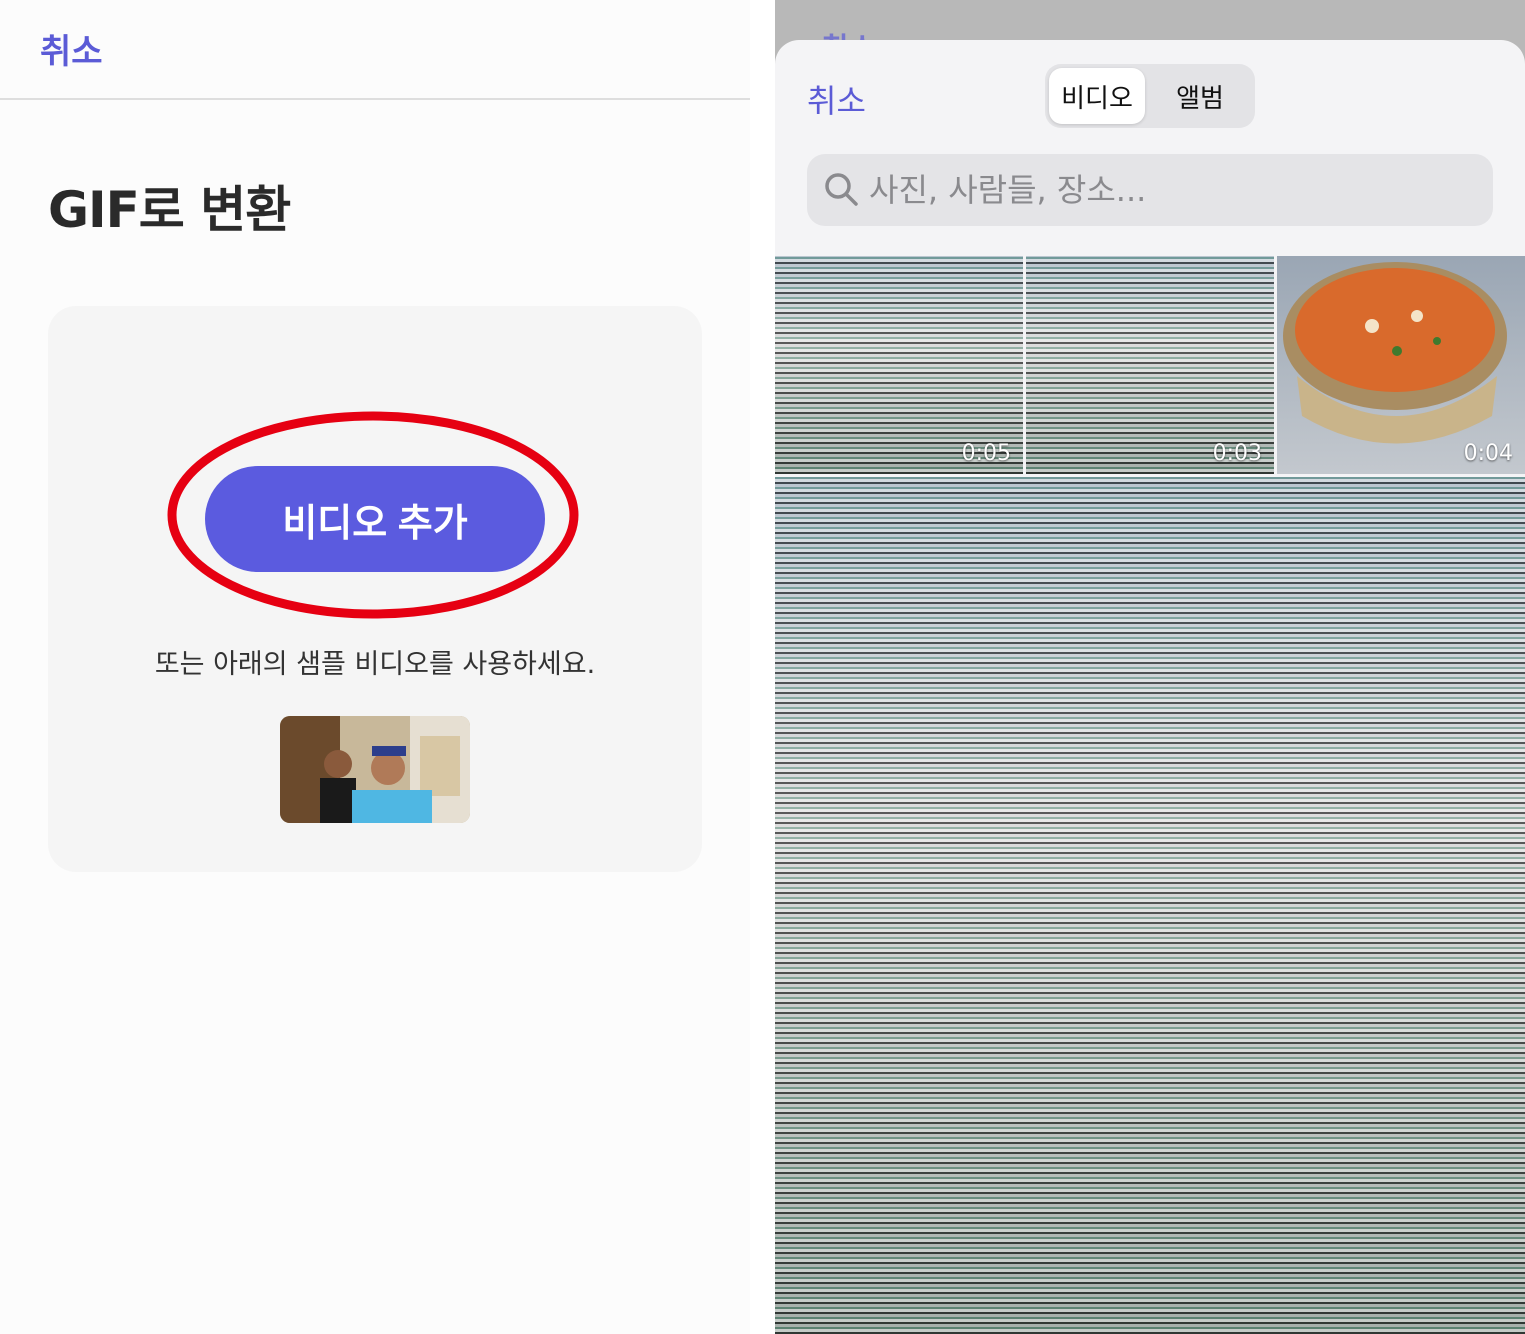  What do you see at coordinates (1097, 96) in the screenshot?
I see `tab-video: 비디오` at bounding box center [1097, 96].